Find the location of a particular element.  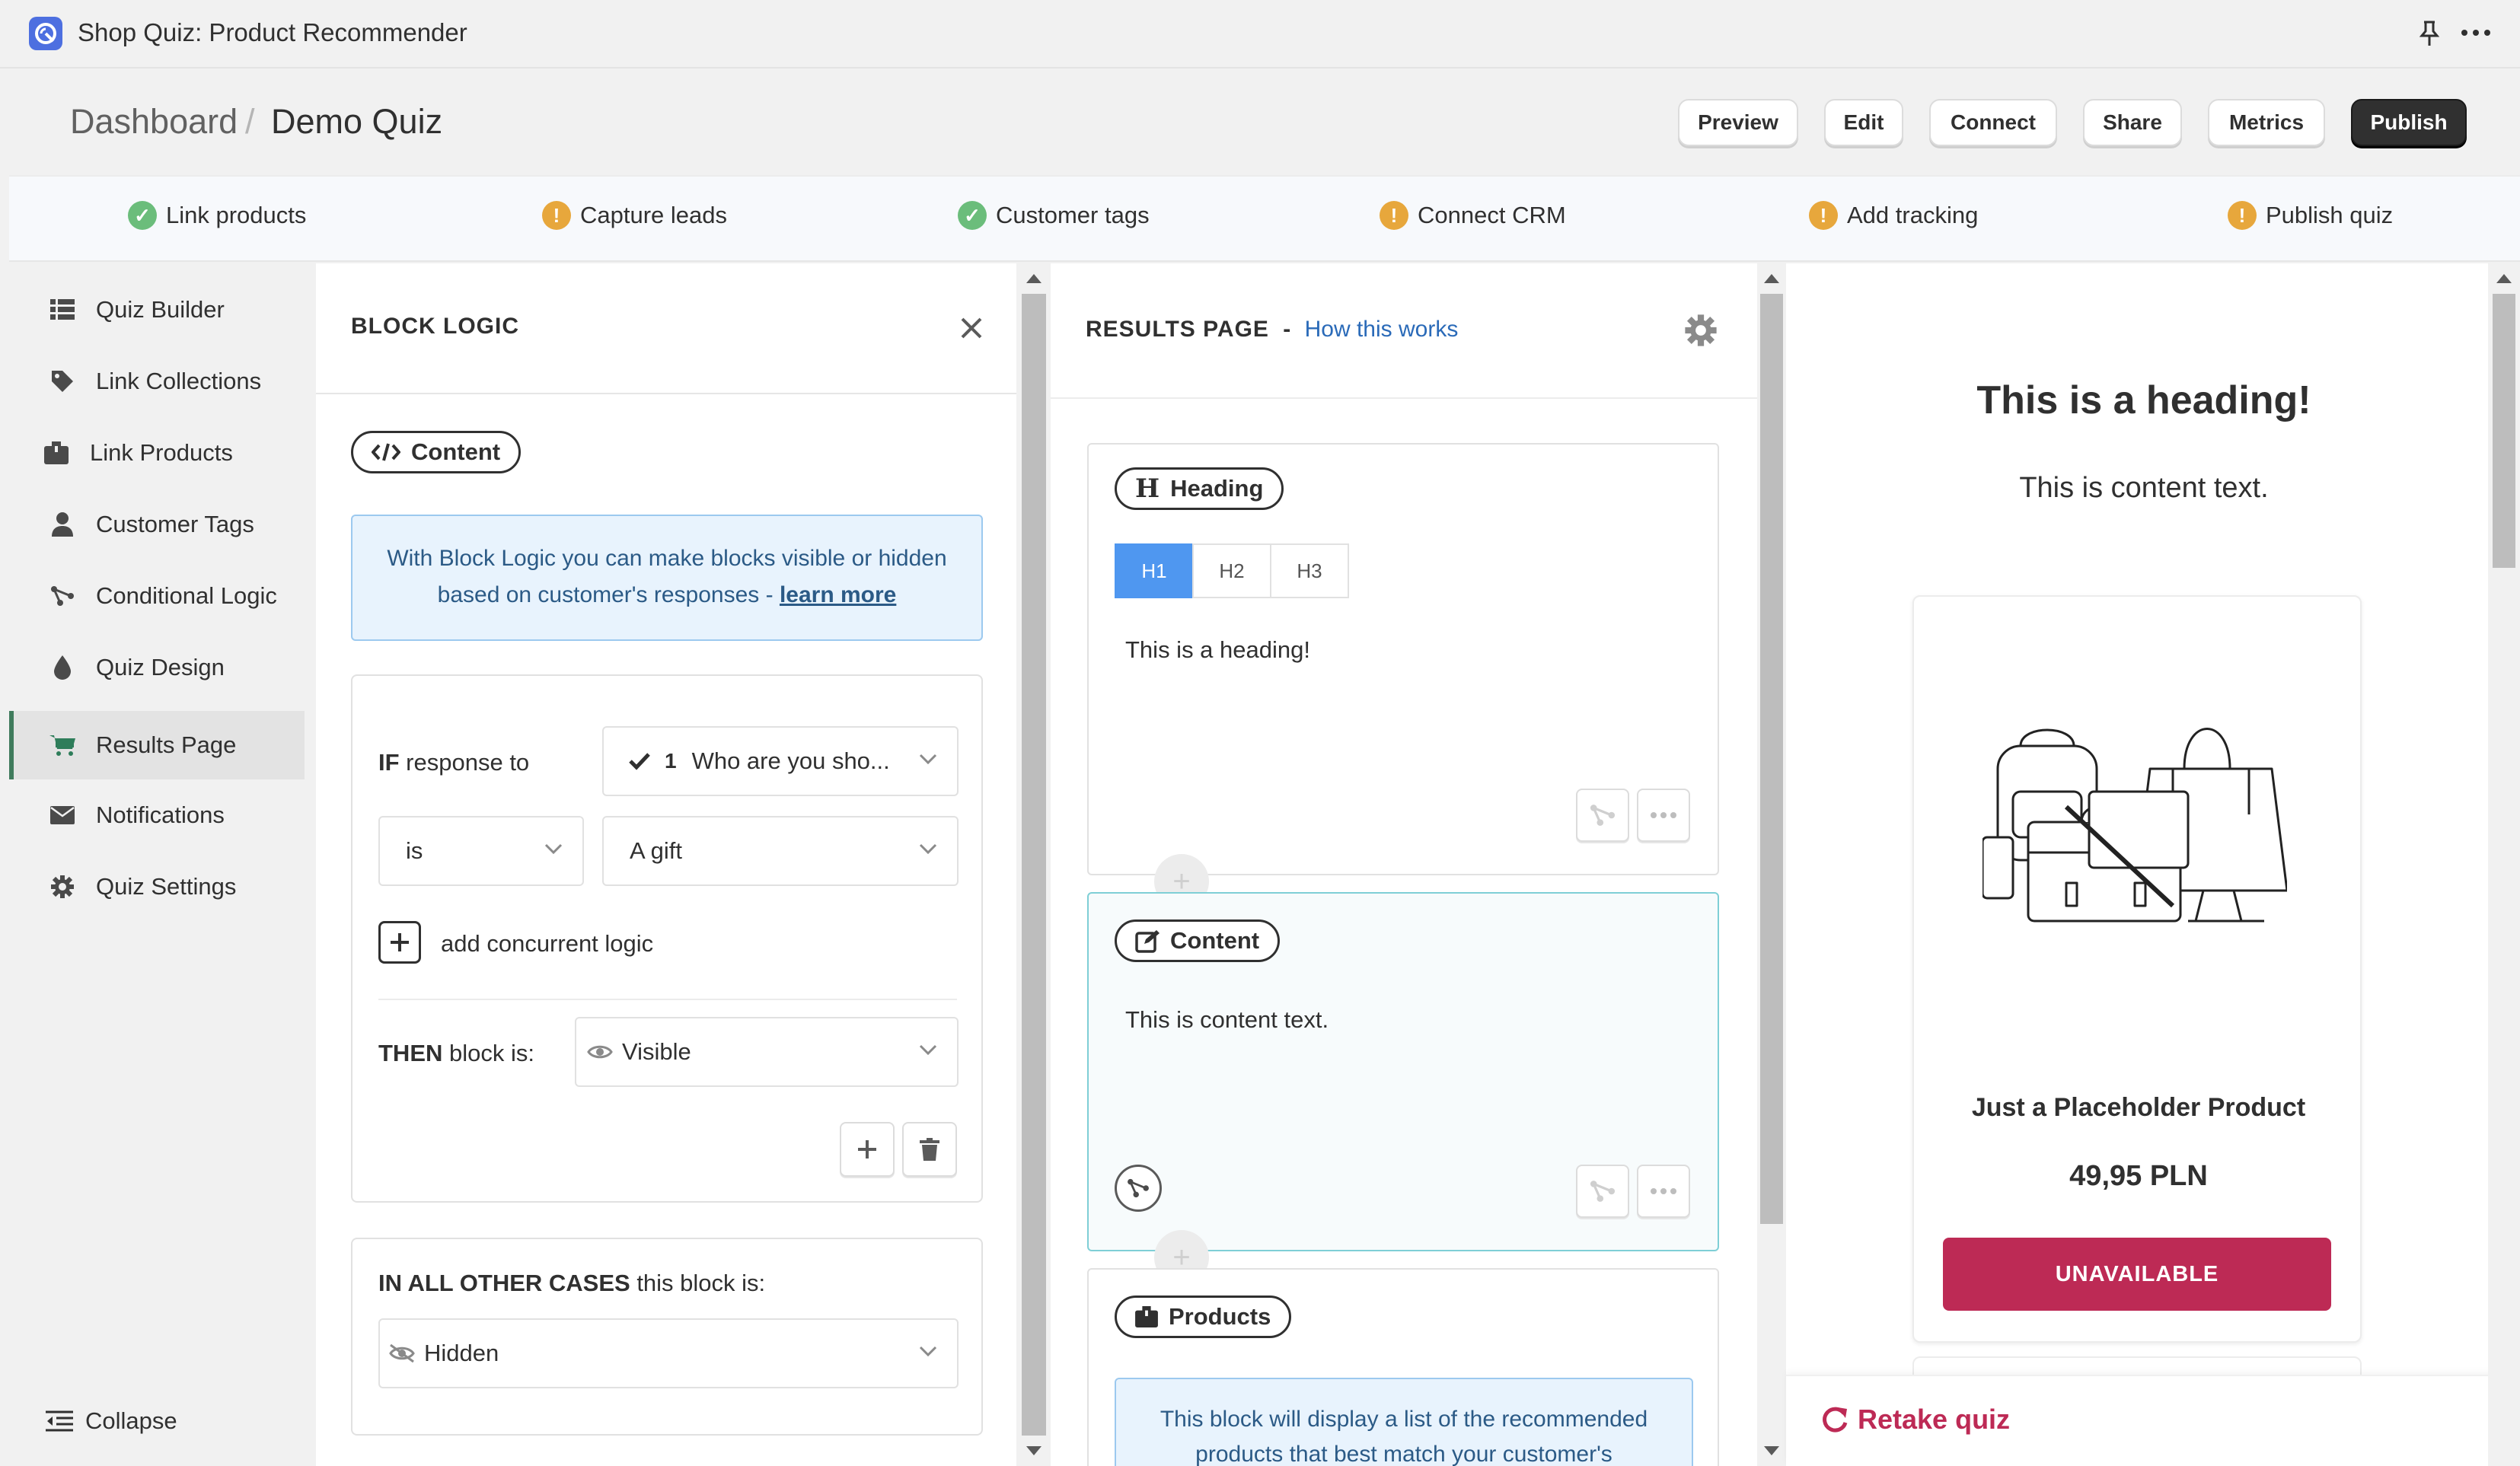

operator-select: is is located at coordinates (481, 851).